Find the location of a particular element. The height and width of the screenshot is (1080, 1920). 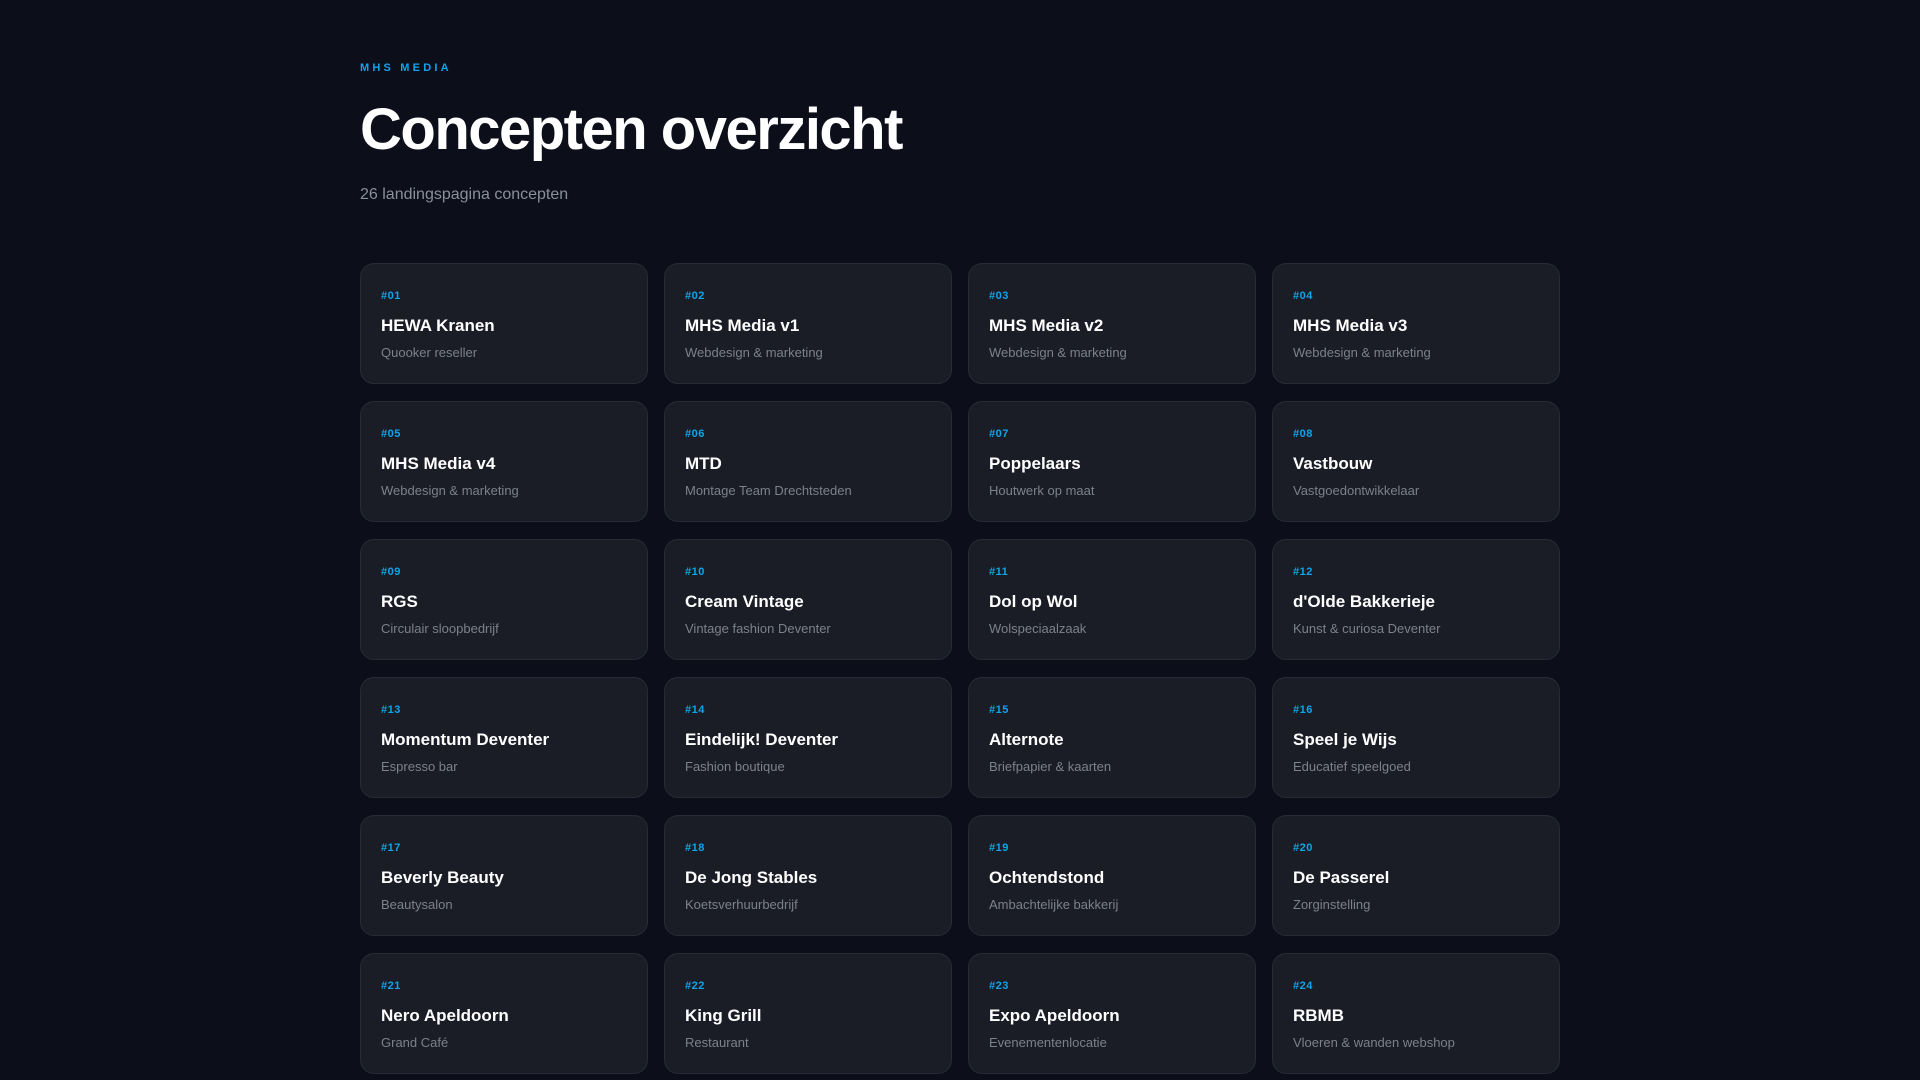

concept-number: #22 is located at coordinates (695, 986).